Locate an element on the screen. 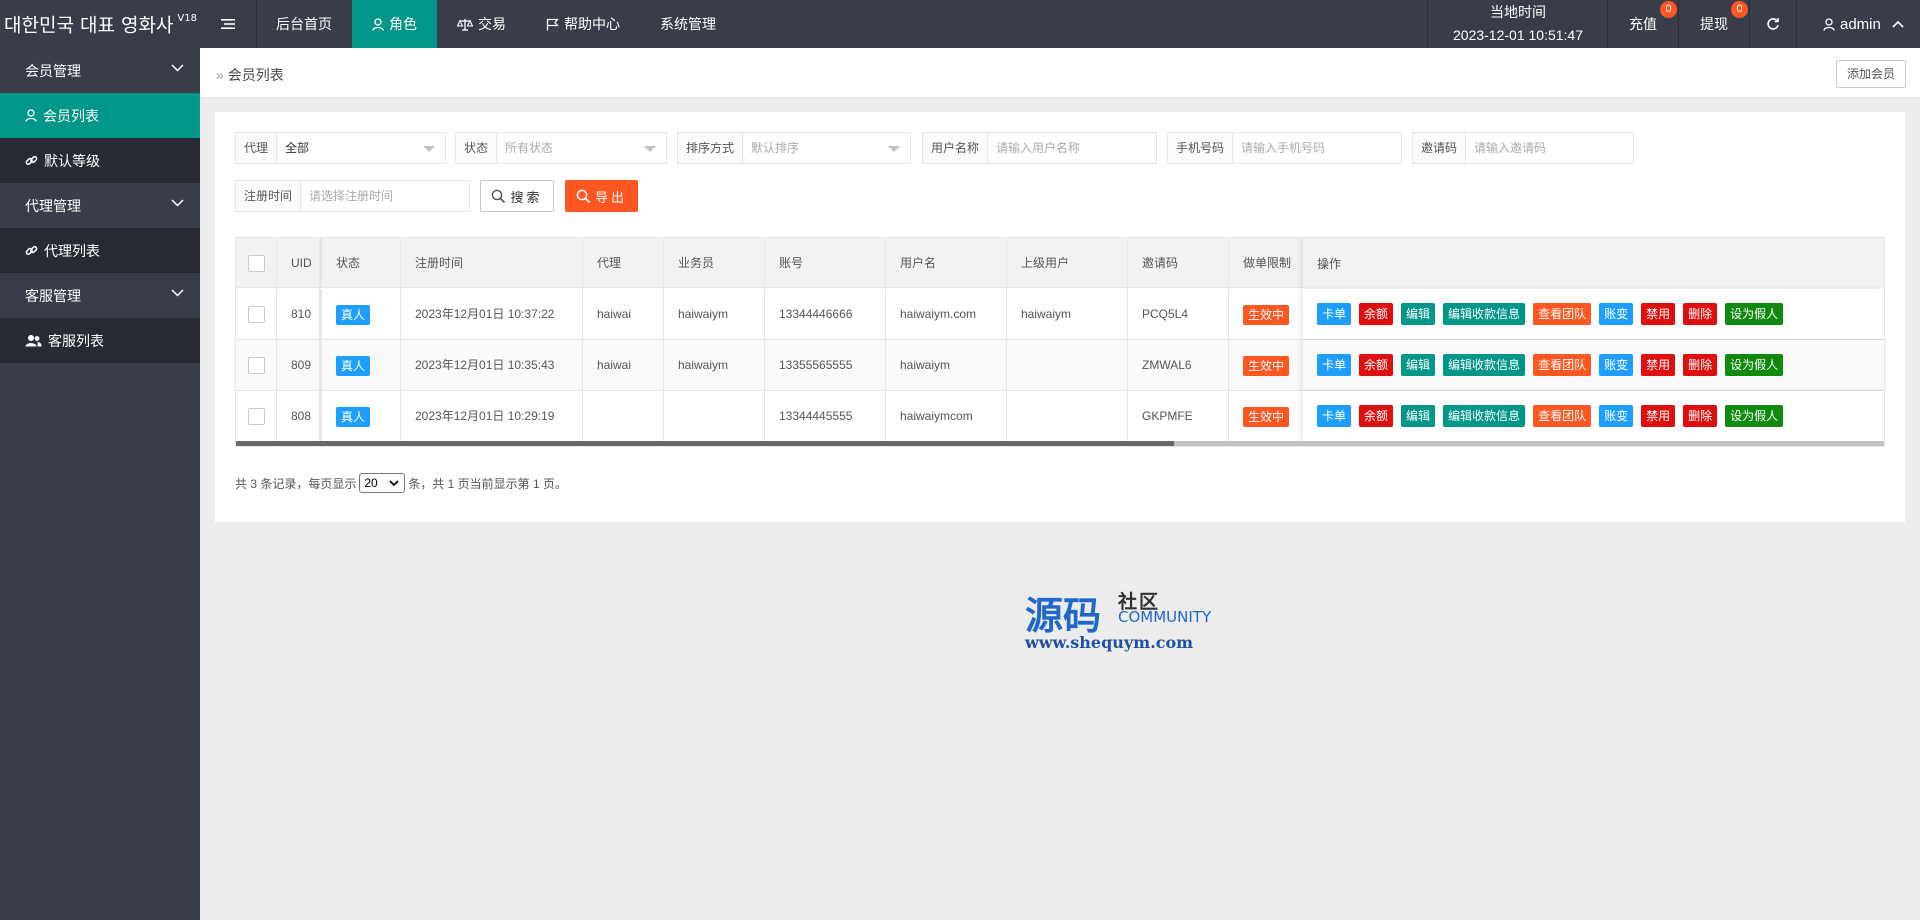  user-name: admin is located at coordinates (1860, 24).